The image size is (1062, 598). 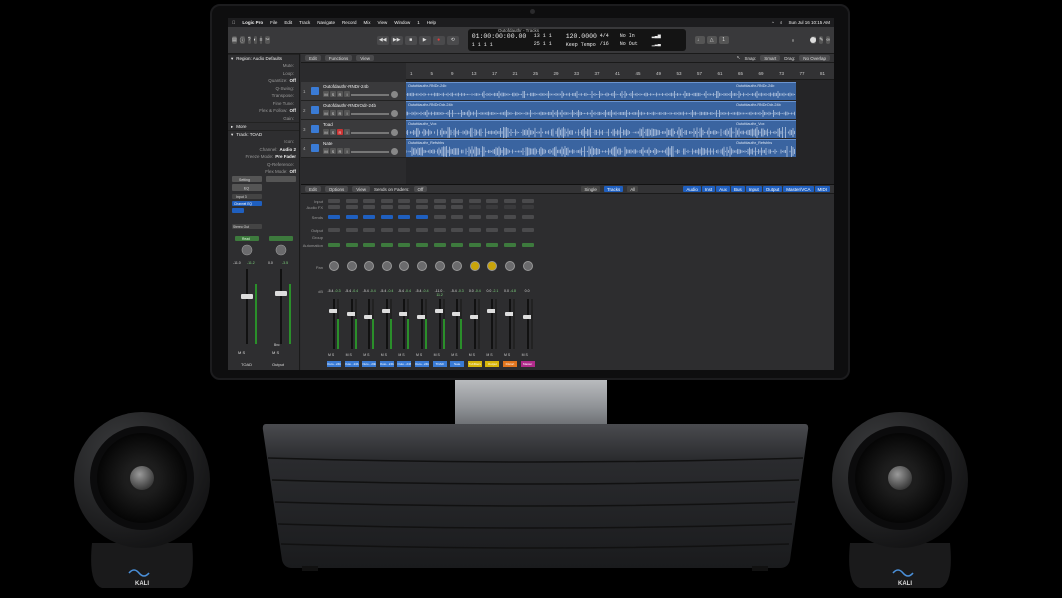 What do you see at coordinates (338, 58) in the screenshot?
I see `tracks-functions-menu: Functions` at bounding box center [338, 58].